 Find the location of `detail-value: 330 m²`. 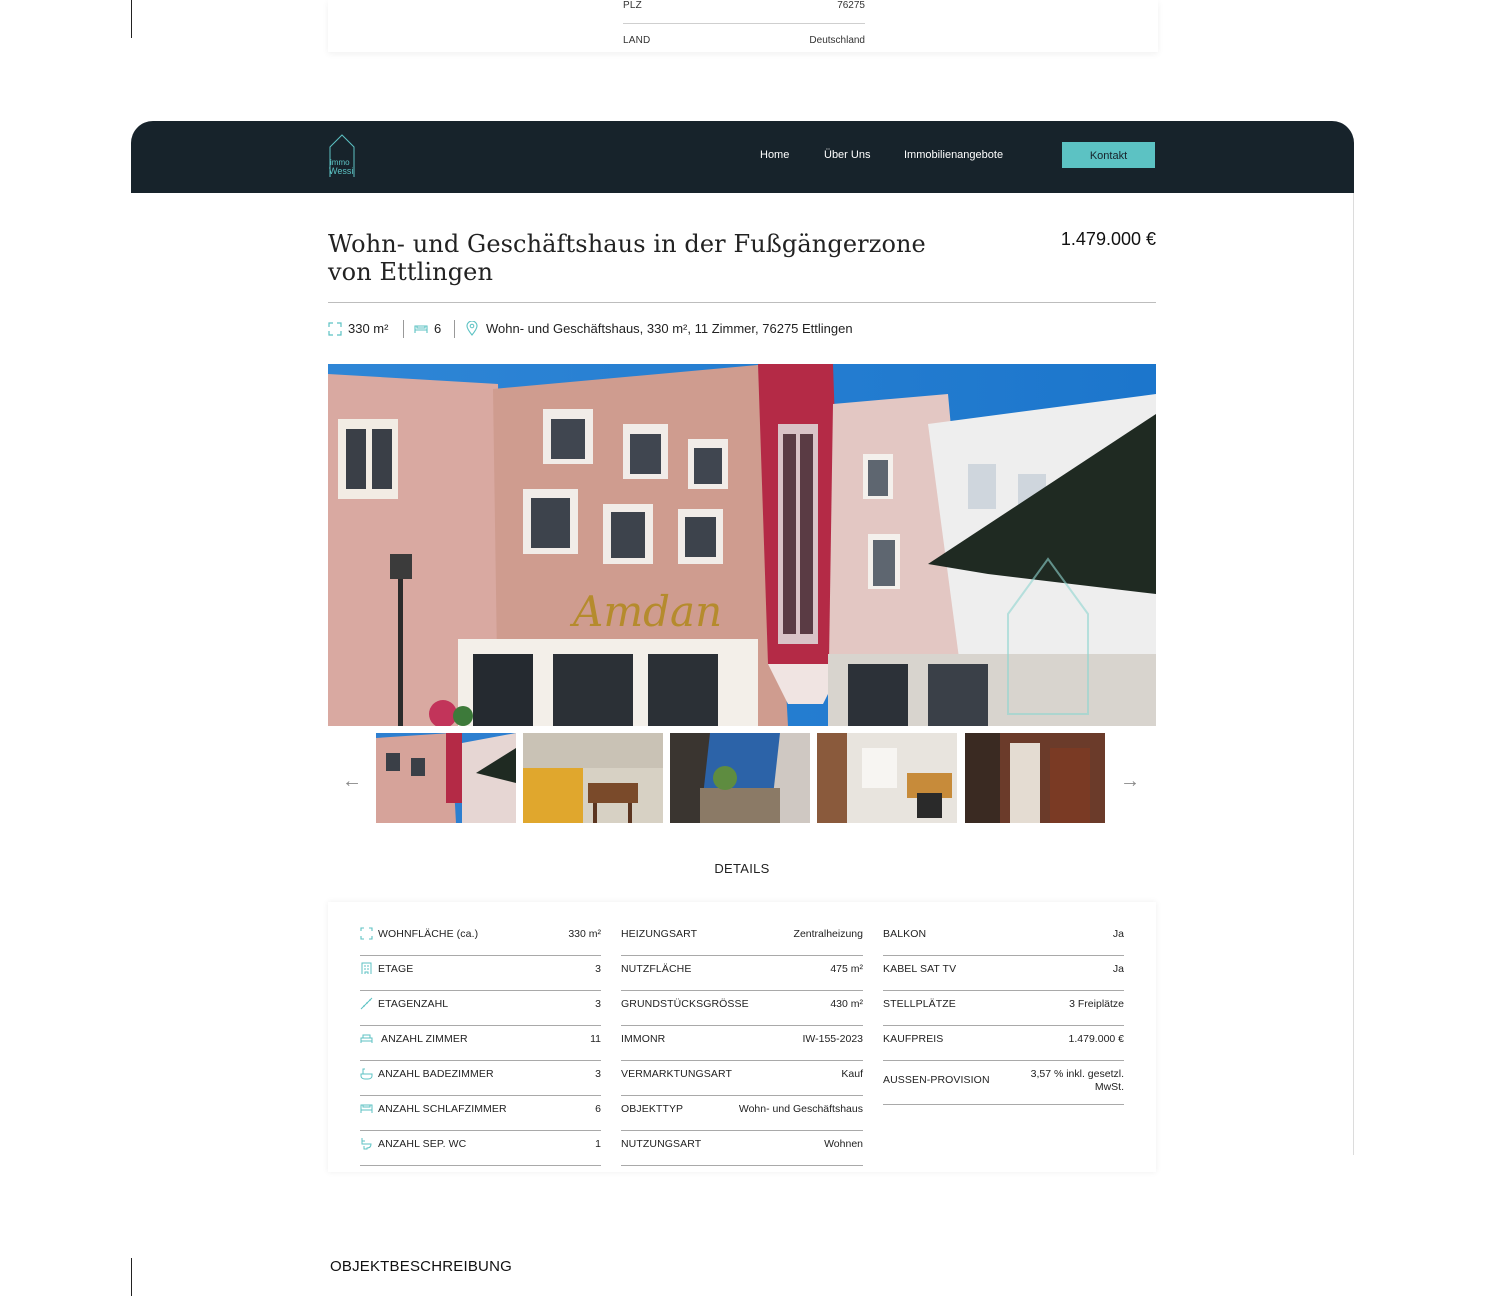

detail-value: 330 m² is located at coordinates (584, 934).